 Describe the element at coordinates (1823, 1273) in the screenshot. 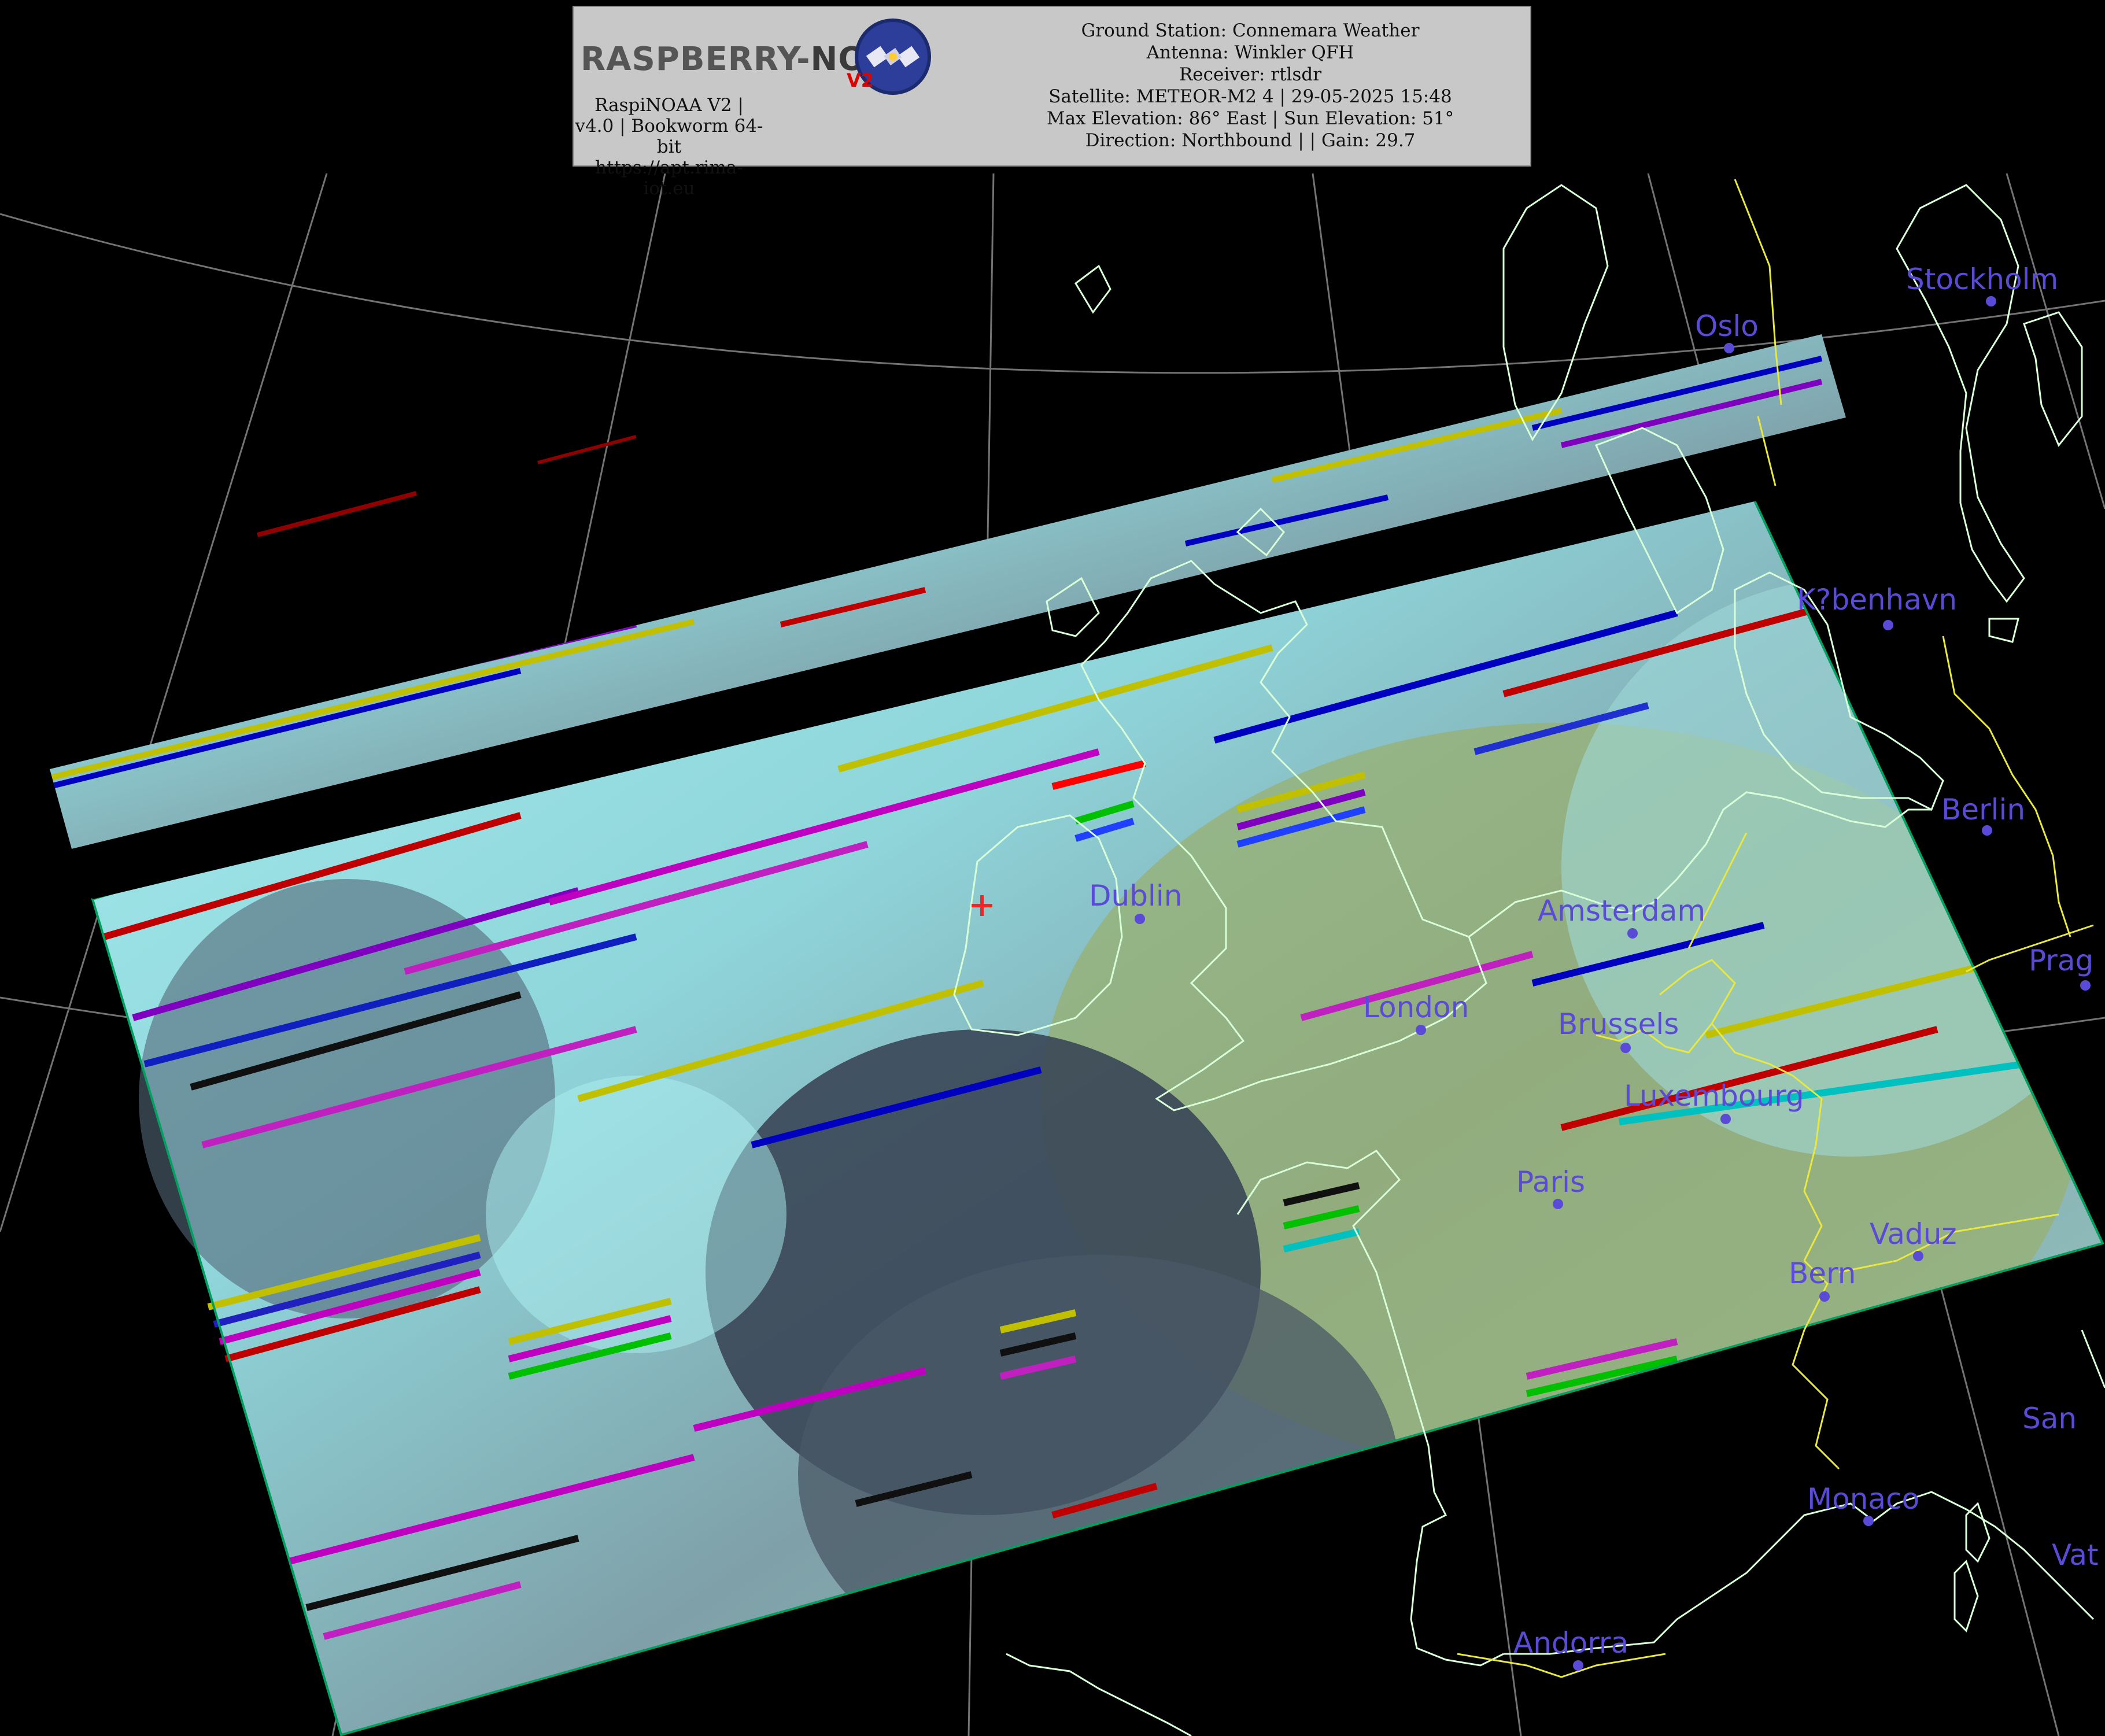

I see `city-label-bern: Bern` at that location.